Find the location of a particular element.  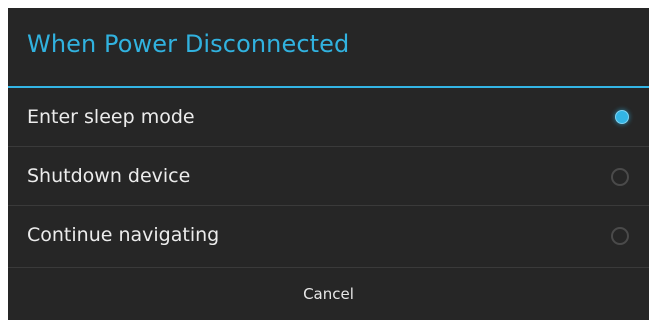

option-label: Continue navigating is located at coordinates (123, 235).